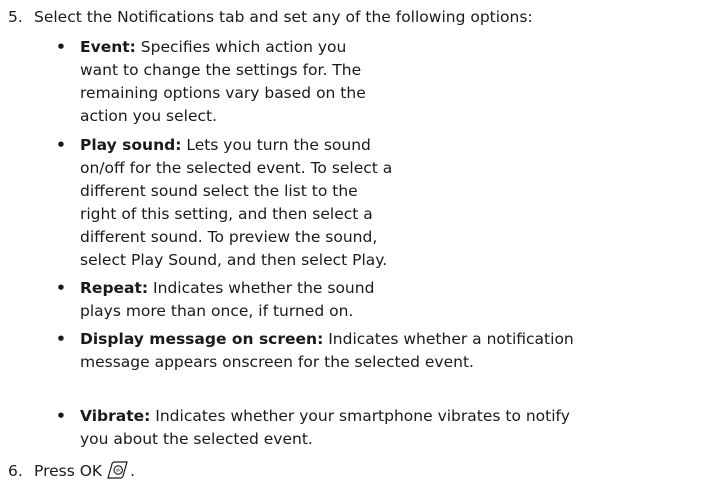  Describe the element at coordinates (119, 470) in the screenshot. I see `svg-text: ok` at that location.